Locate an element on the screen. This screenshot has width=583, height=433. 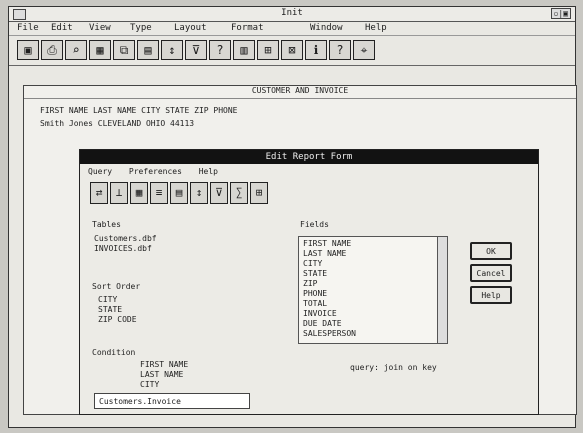
window-title: Init is located at coordinates (292, 13).